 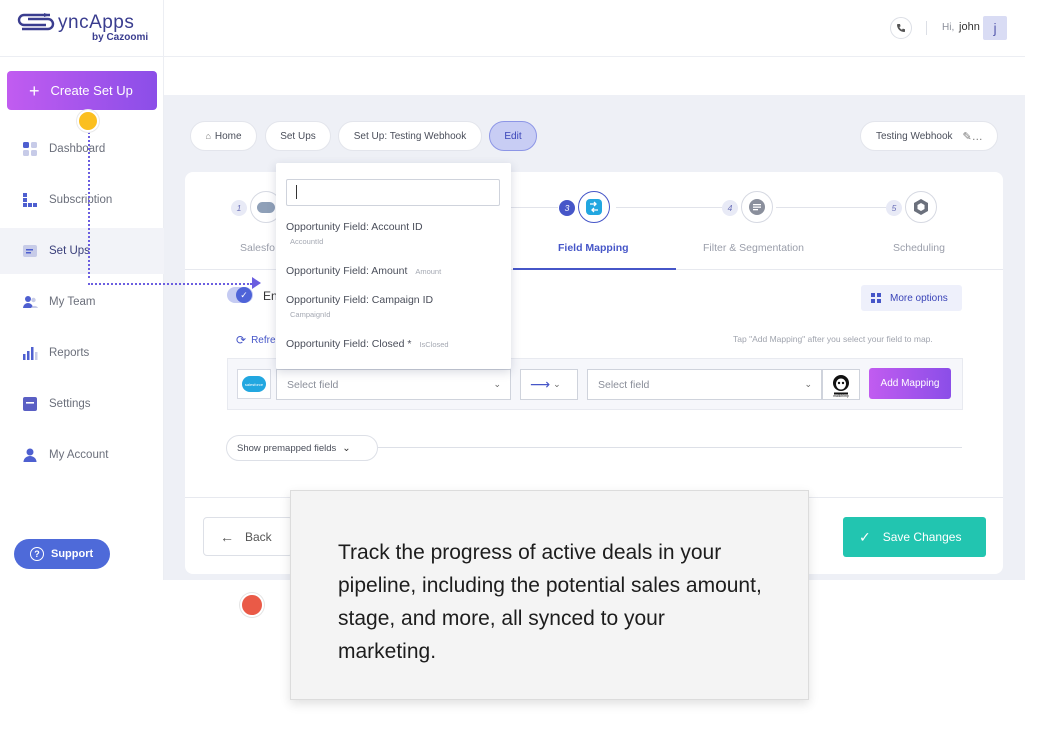 I want to click on breadcrumb-home-label: Home, so click(x=228, y=136).